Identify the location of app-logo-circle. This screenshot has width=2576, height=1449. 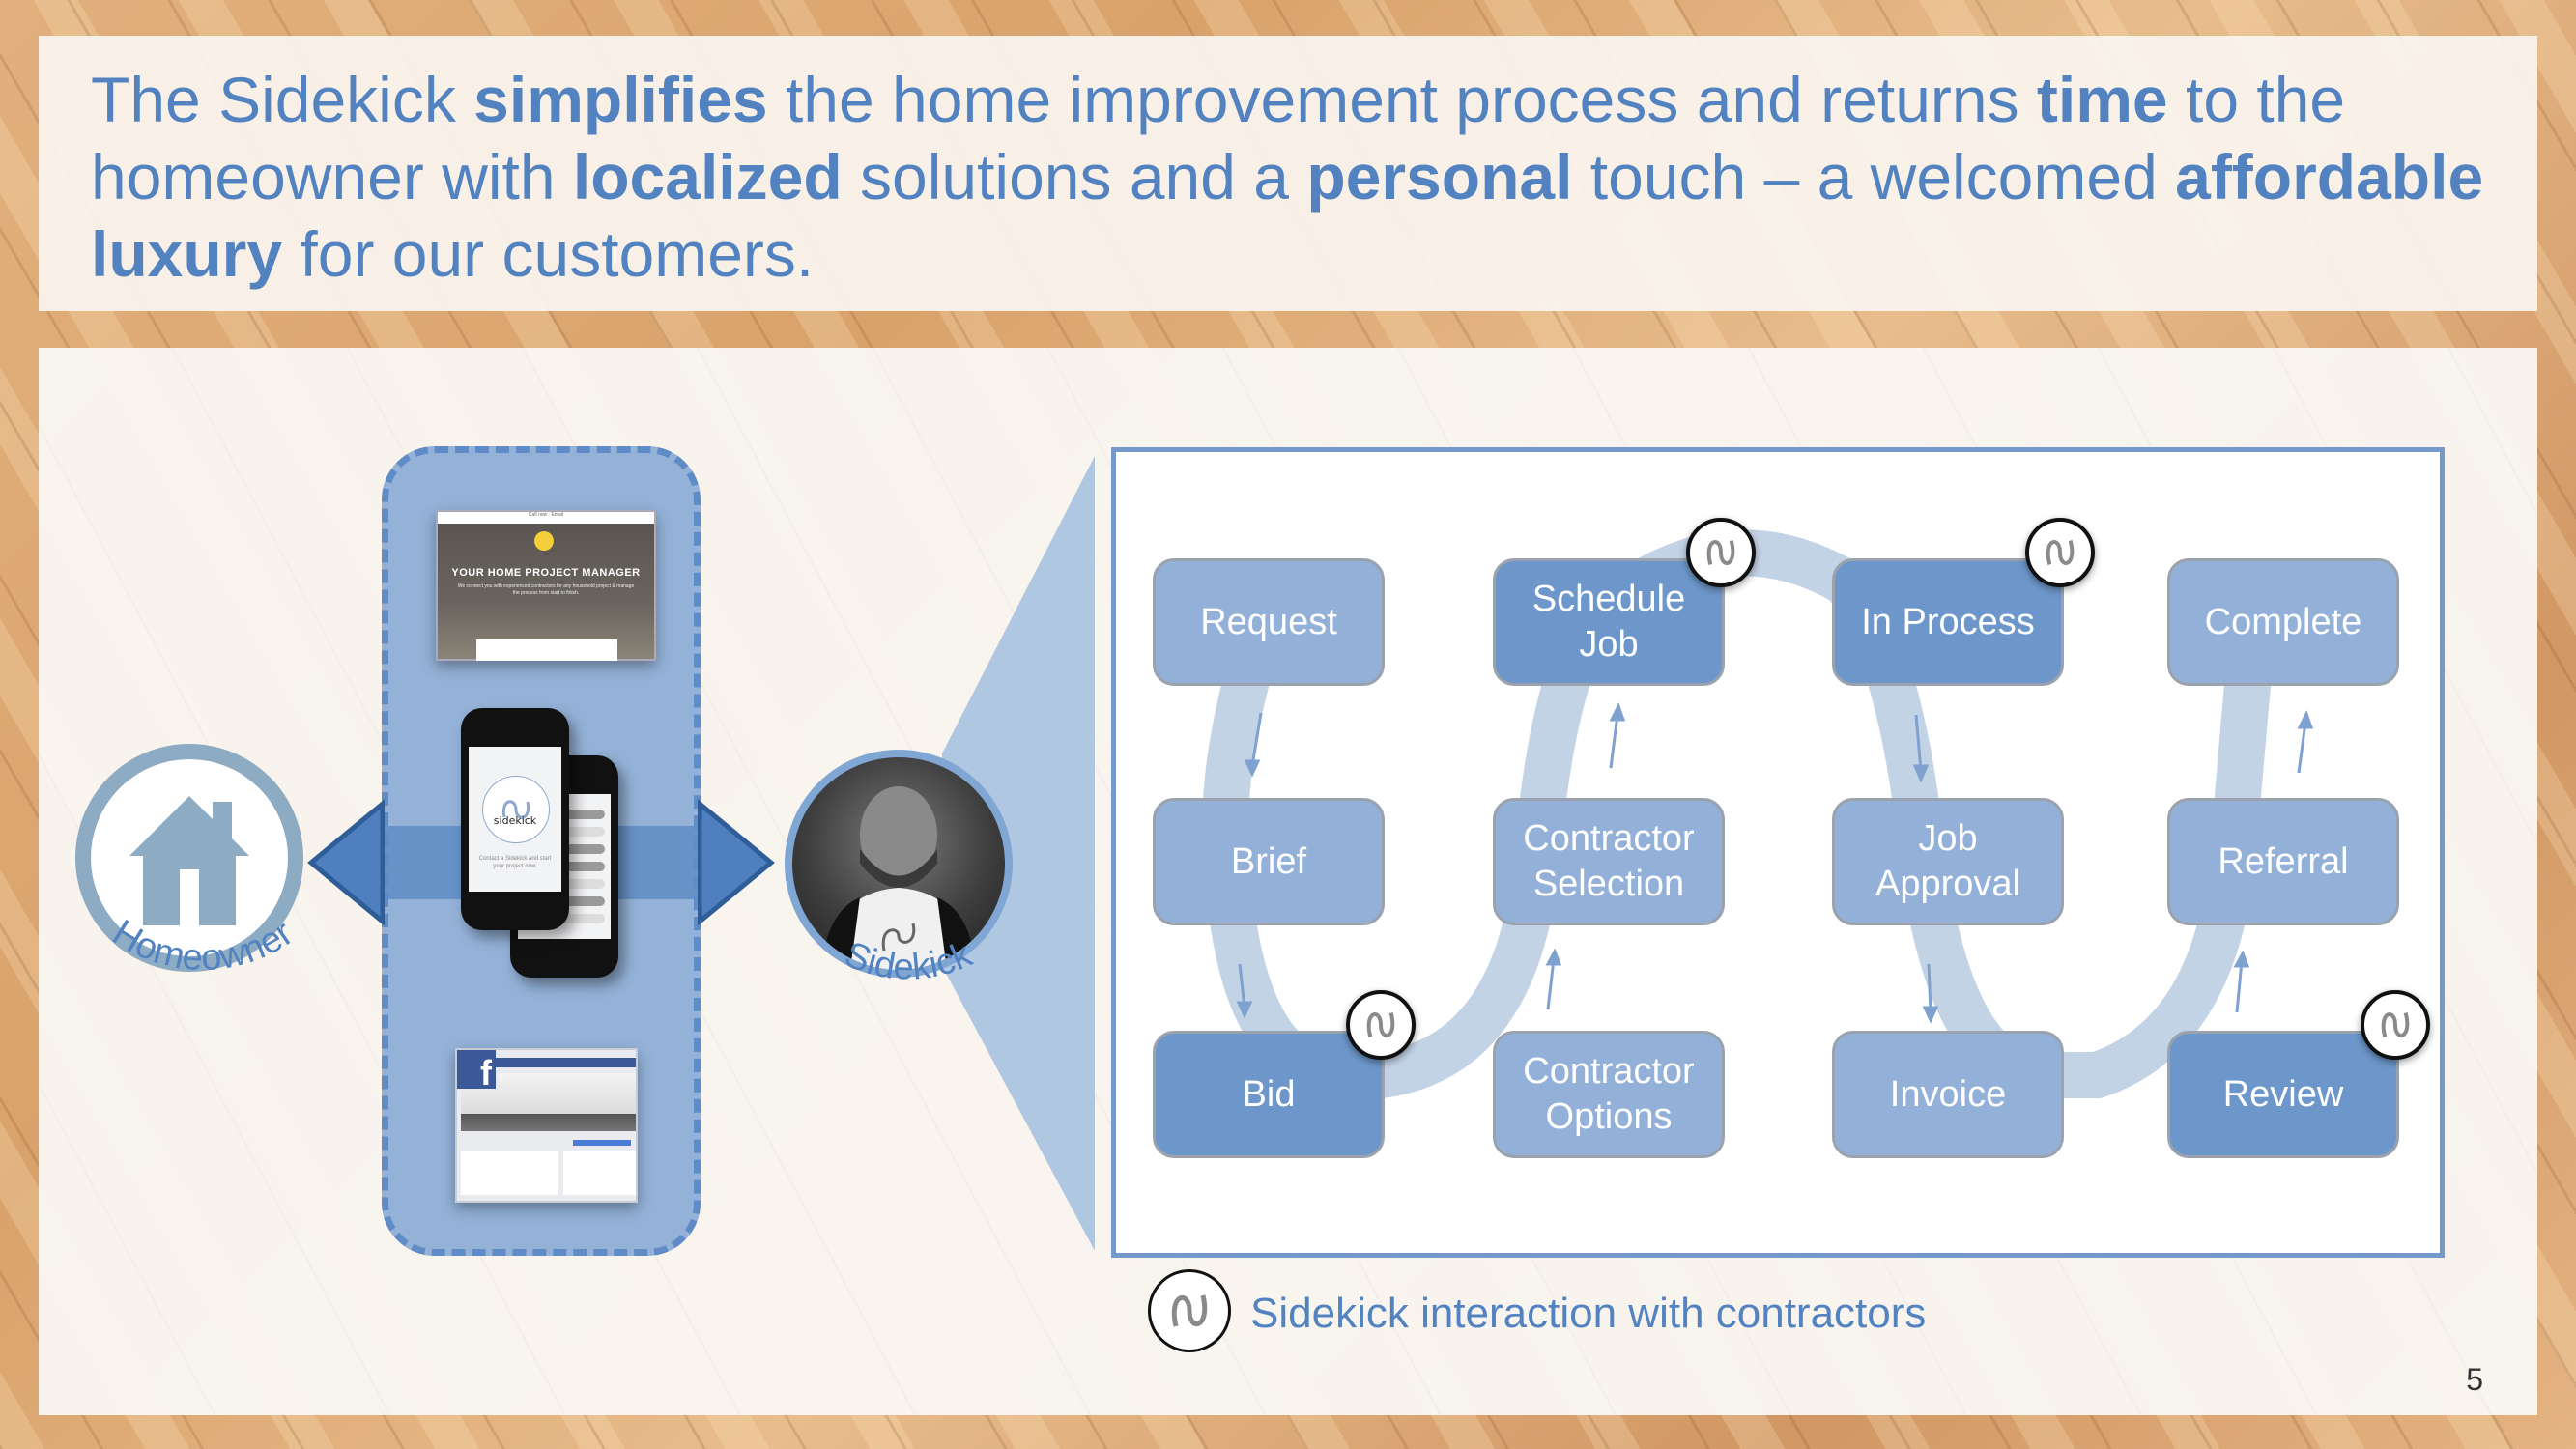
(516, 809).